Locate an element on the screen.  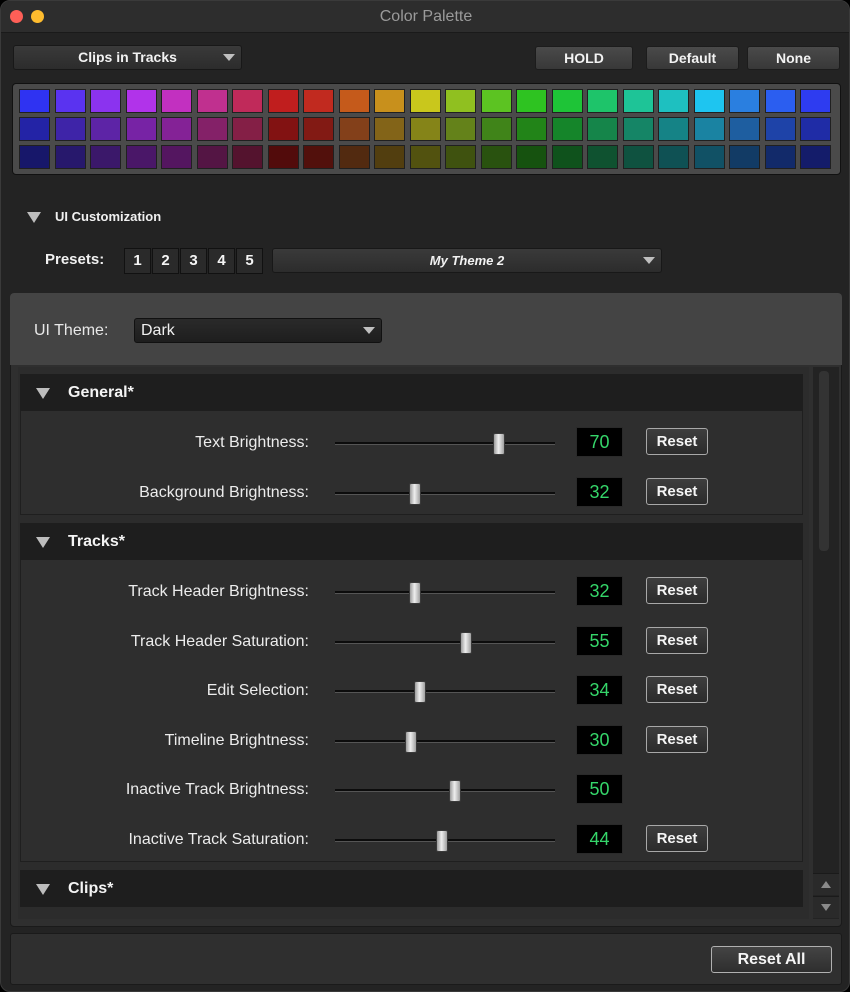
preset-button-3: 3 is located at coordinates (193, 261).